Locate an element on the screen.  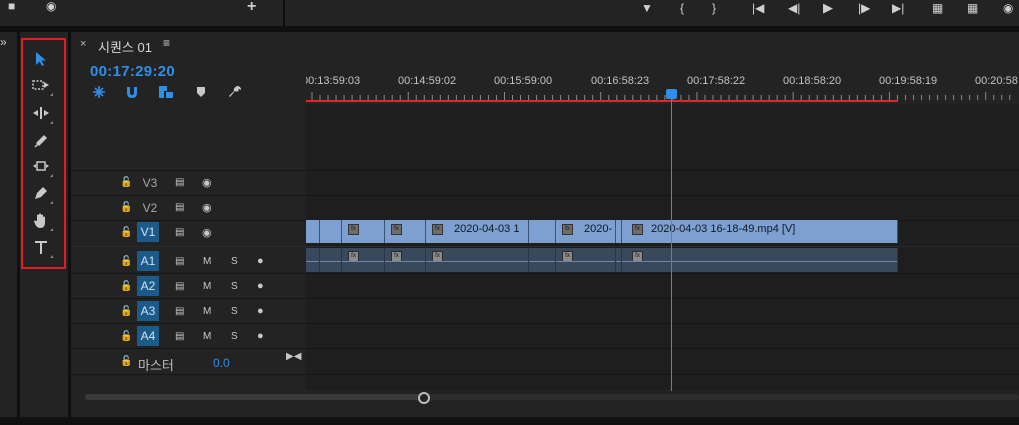
mark-in-icon: { is located at coordinates (682, 8).